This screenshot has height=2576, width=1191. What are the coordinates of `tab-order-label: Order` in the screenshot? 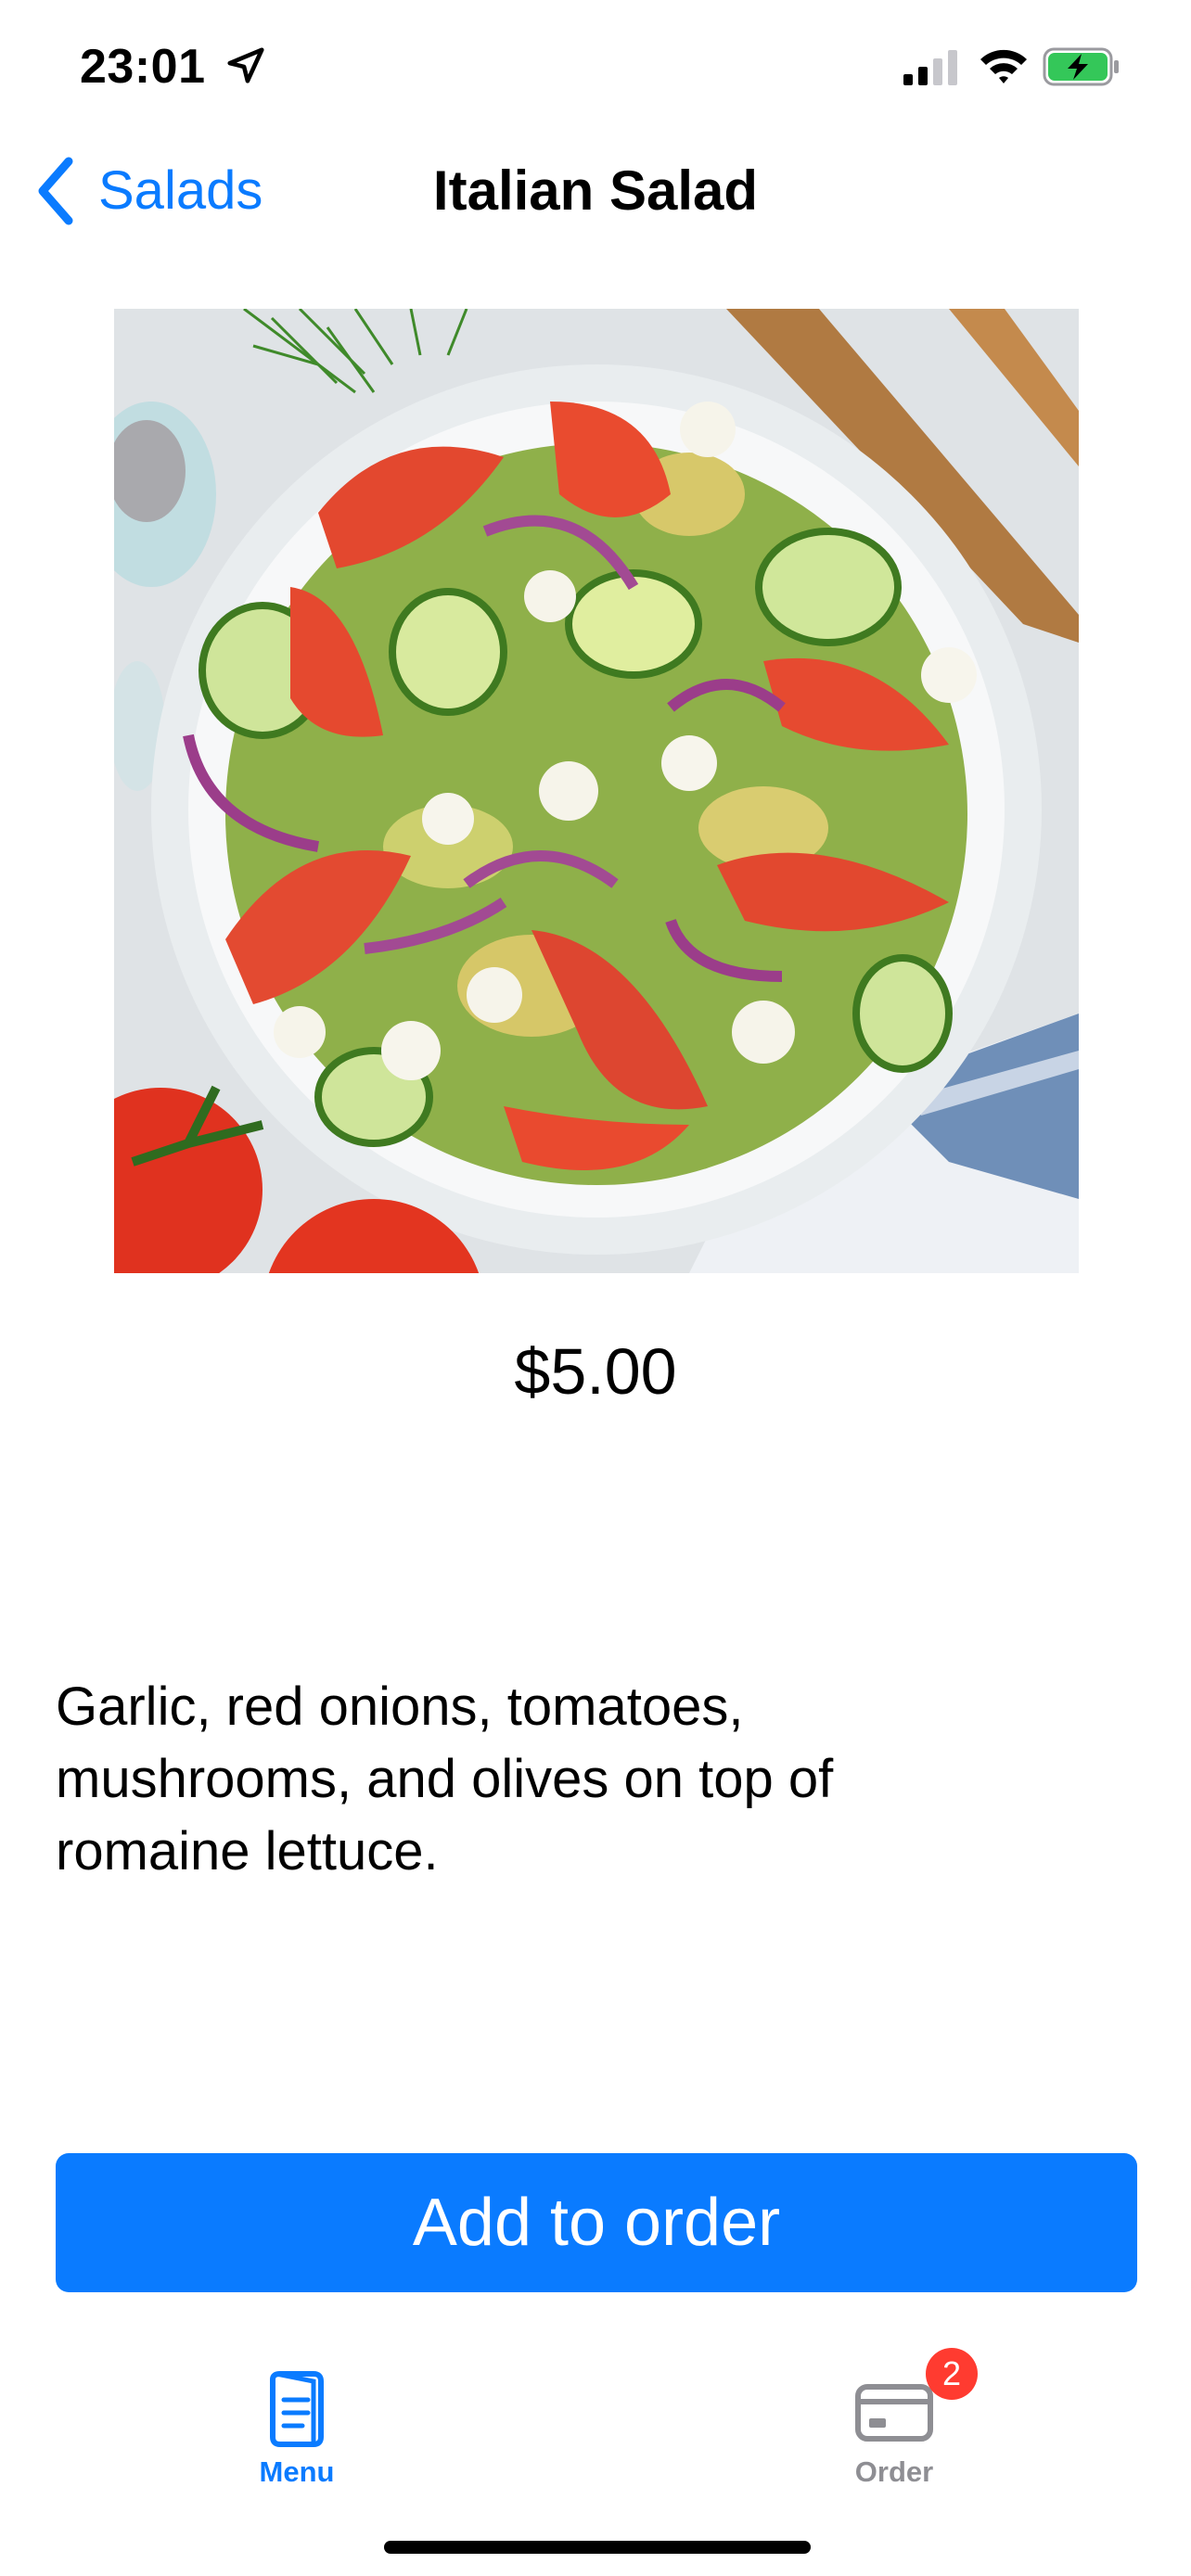 It's located at (894, 2472).